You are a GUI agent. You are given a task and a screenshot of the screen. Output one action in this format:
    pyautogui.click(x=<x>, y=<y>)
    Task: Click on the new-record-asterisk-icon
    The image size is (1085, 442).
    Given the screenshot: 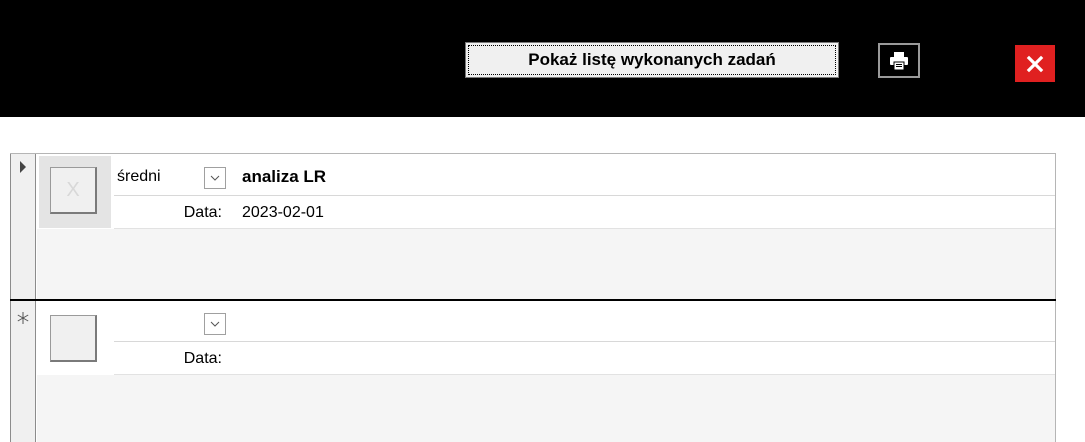 What is the action you would take?
    pyautogui.click(x=23, y=318)
    